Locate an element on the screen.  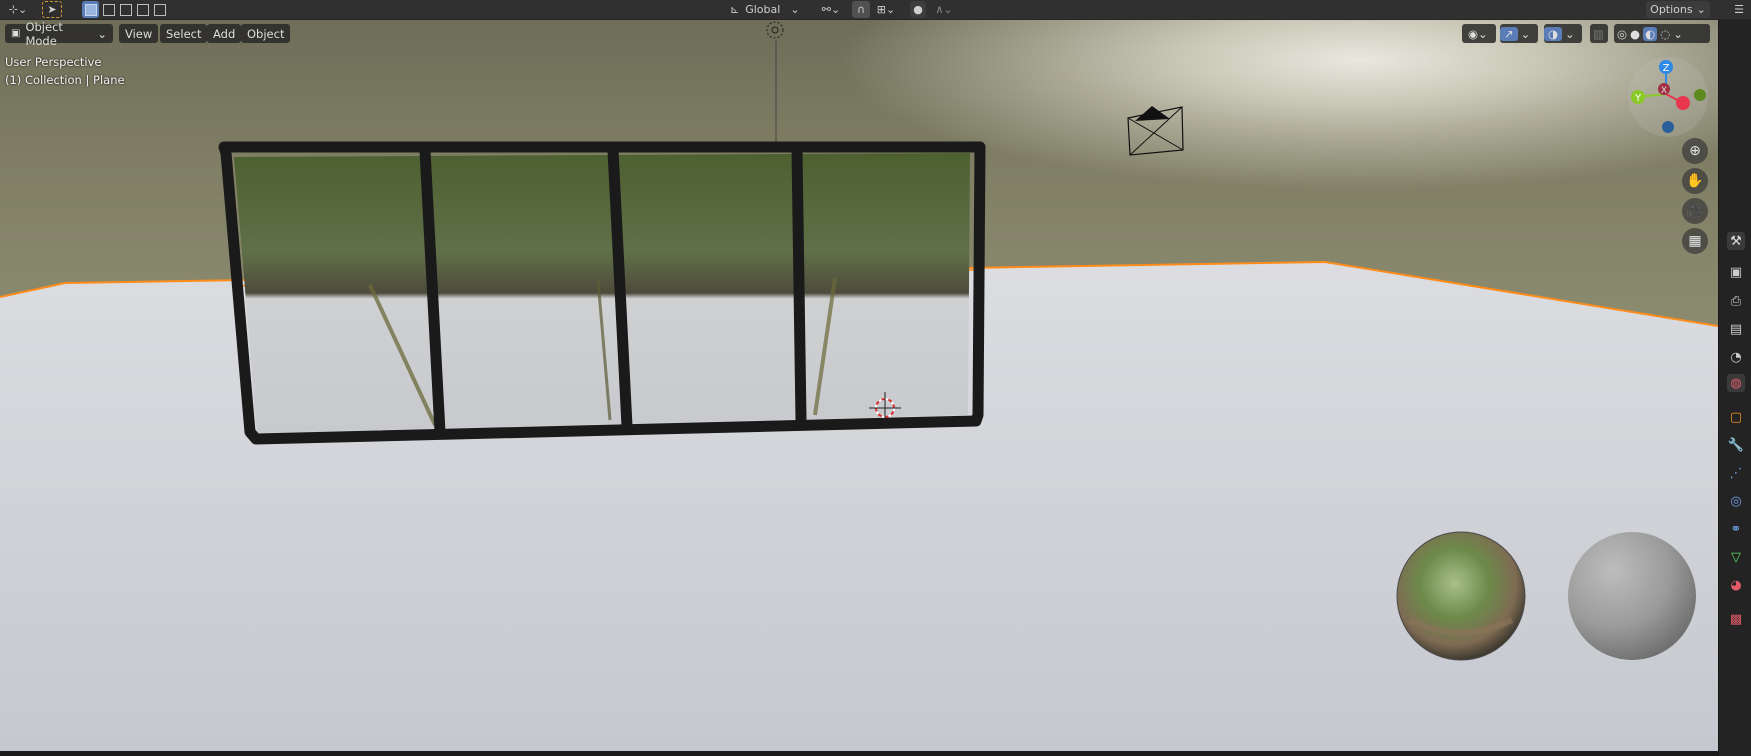
visibility-dropdown: ◉⌄ is located at coordinates (1479, 33).